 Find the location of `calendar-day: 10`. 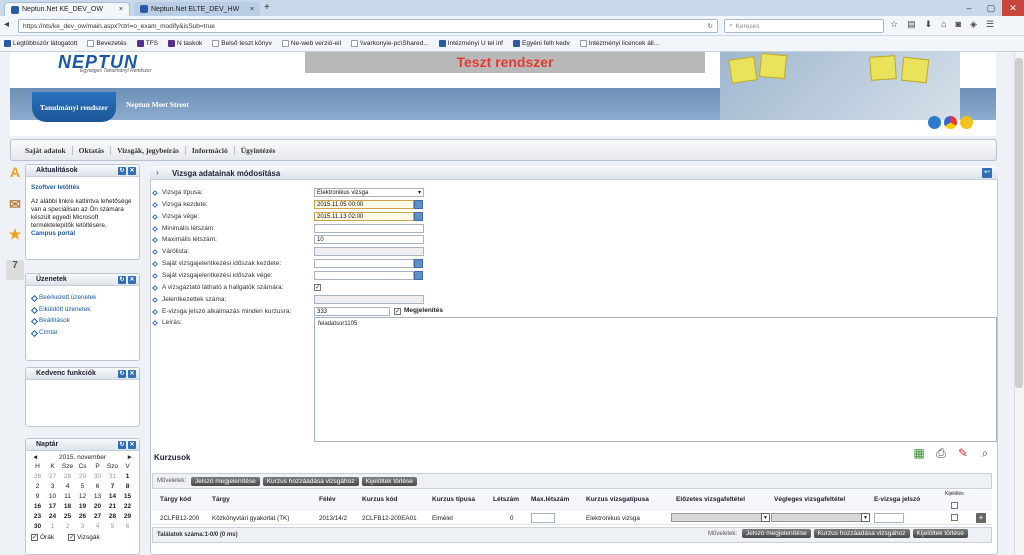

calendar-day: 10 is located at coordinates (52, 496).